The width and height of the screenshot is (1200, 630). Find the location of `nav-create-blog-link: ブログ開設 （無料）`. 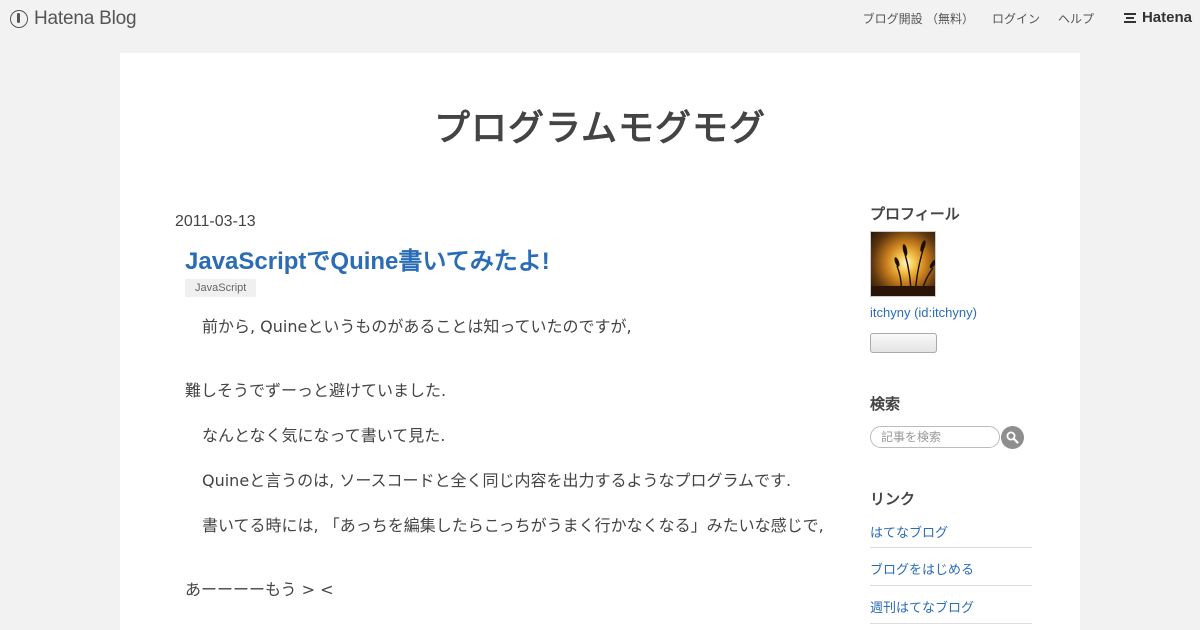

nav-create-blog-link: ブログ開設 （無料） is located at coordinates (918, 18).